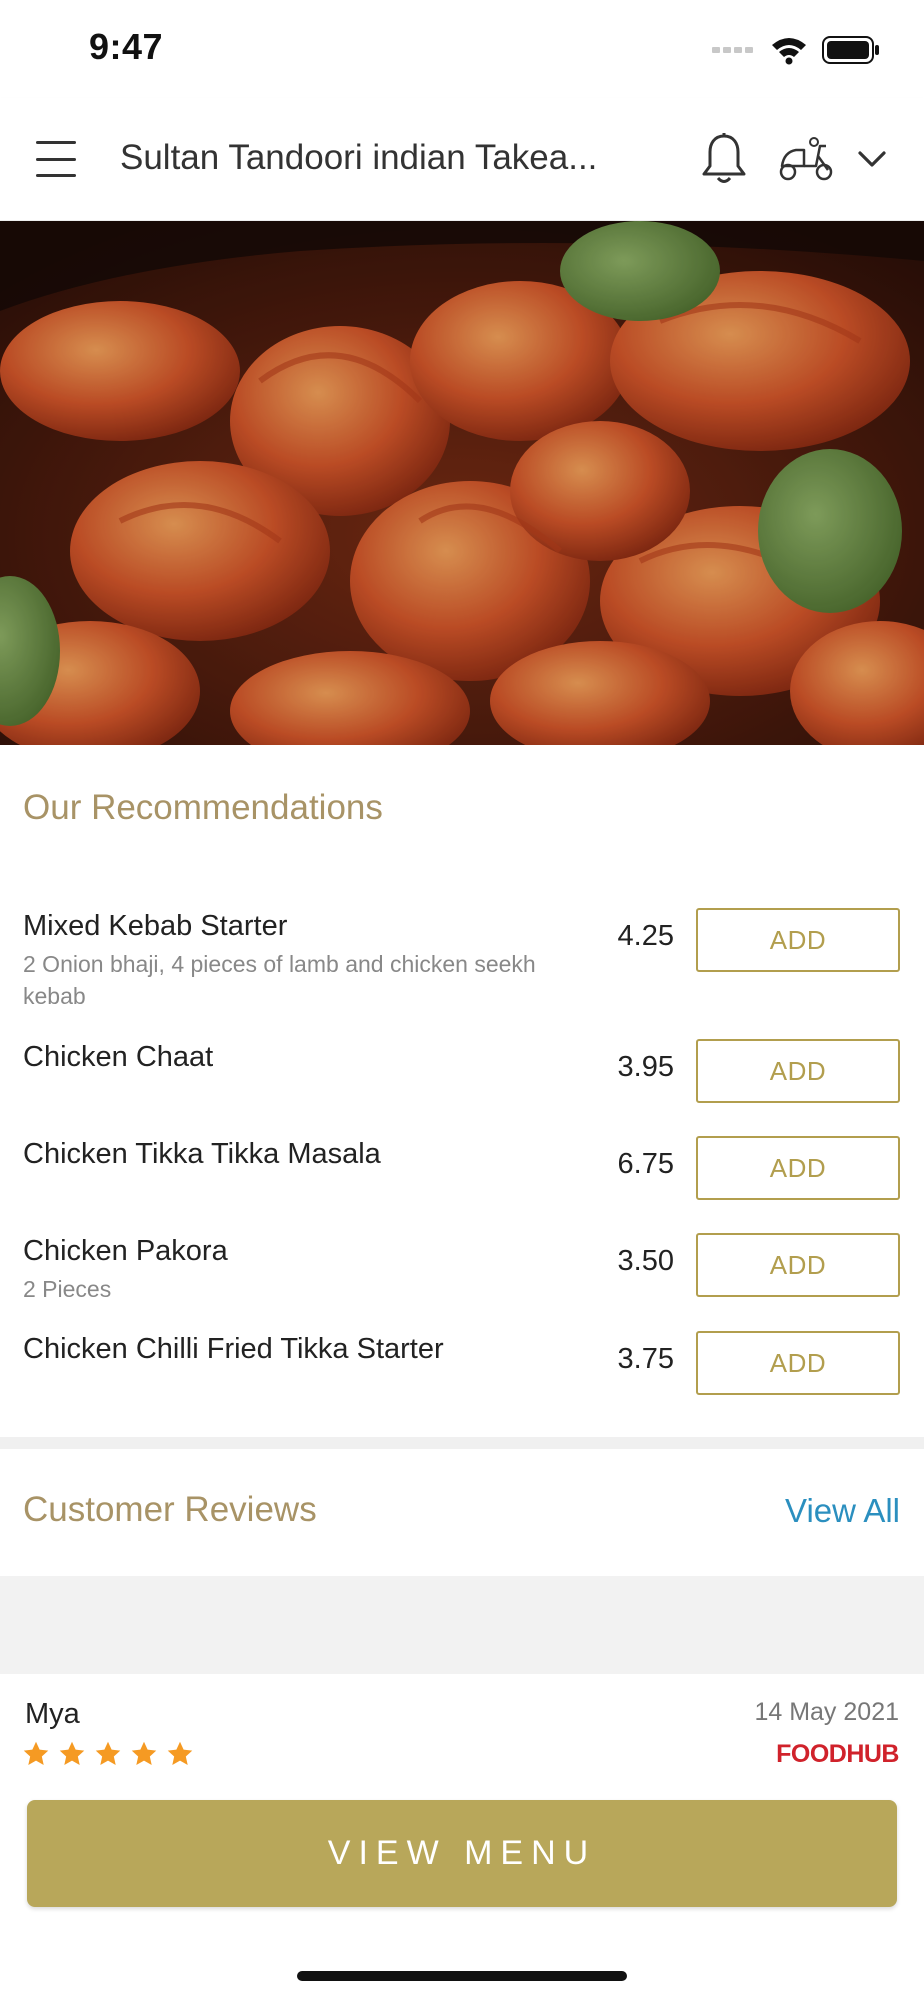 The image size is (924, 2000). What do you see at coordinates (645, 936) in the screenshot?
I see `item-price: 4.25` at bounding box center [645, 936].